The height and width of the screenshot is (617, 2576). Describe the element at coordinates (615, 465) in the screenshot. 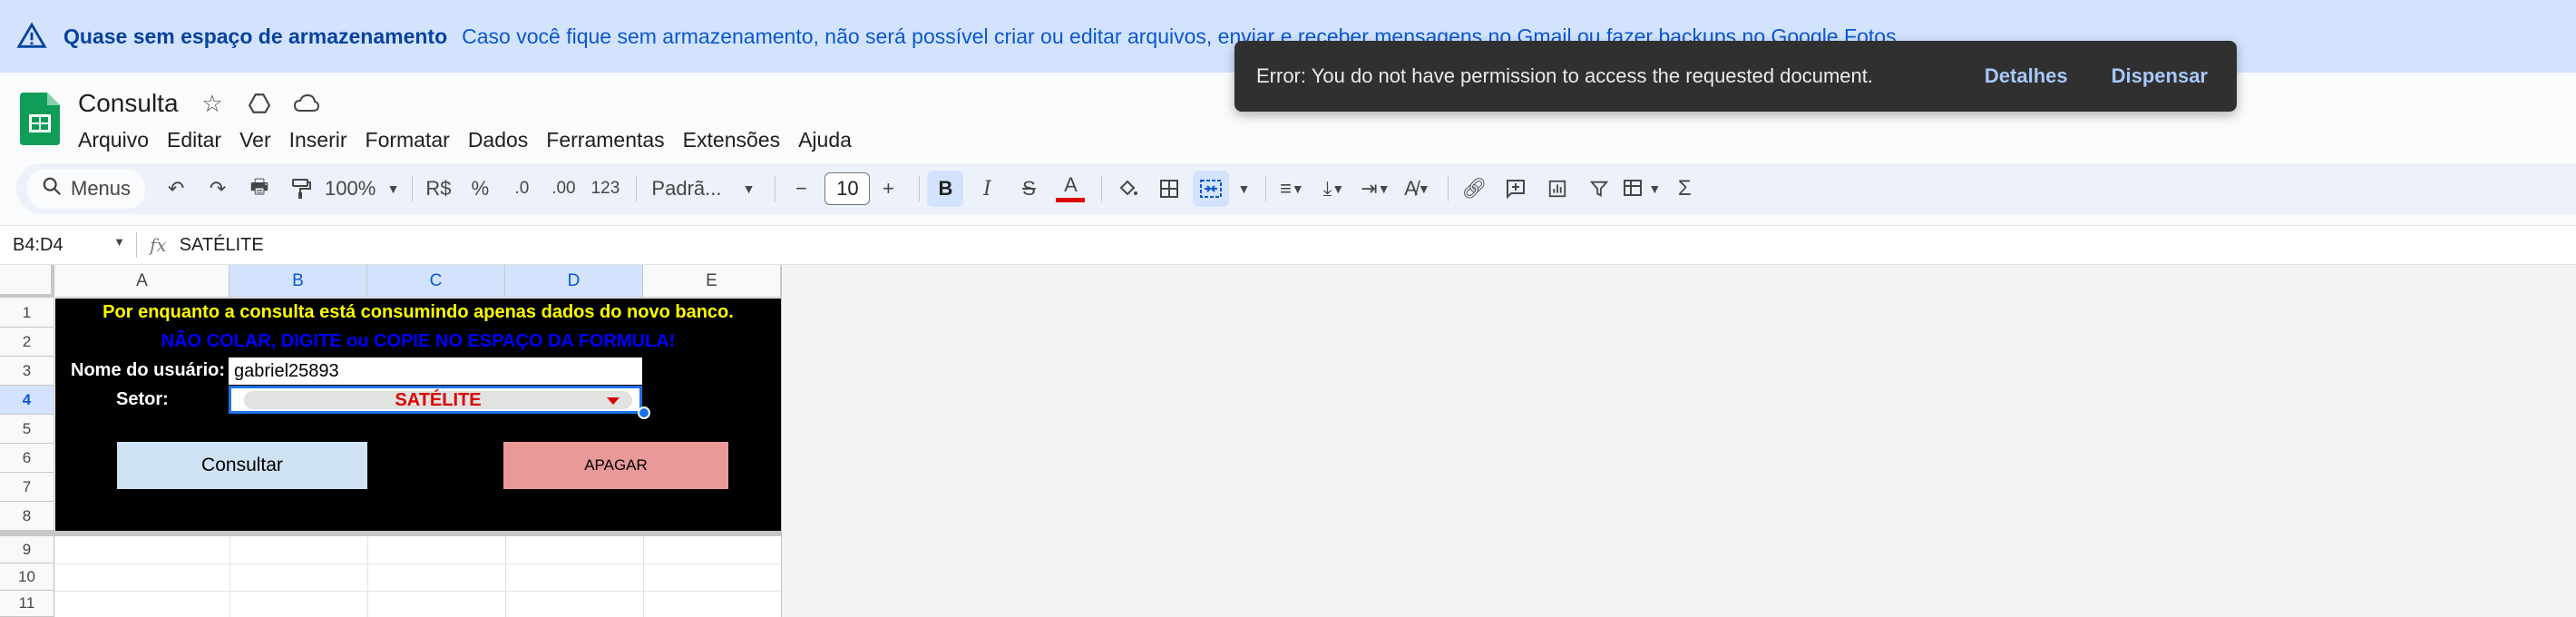

I see `apagar-button: APAGAR` at that location.